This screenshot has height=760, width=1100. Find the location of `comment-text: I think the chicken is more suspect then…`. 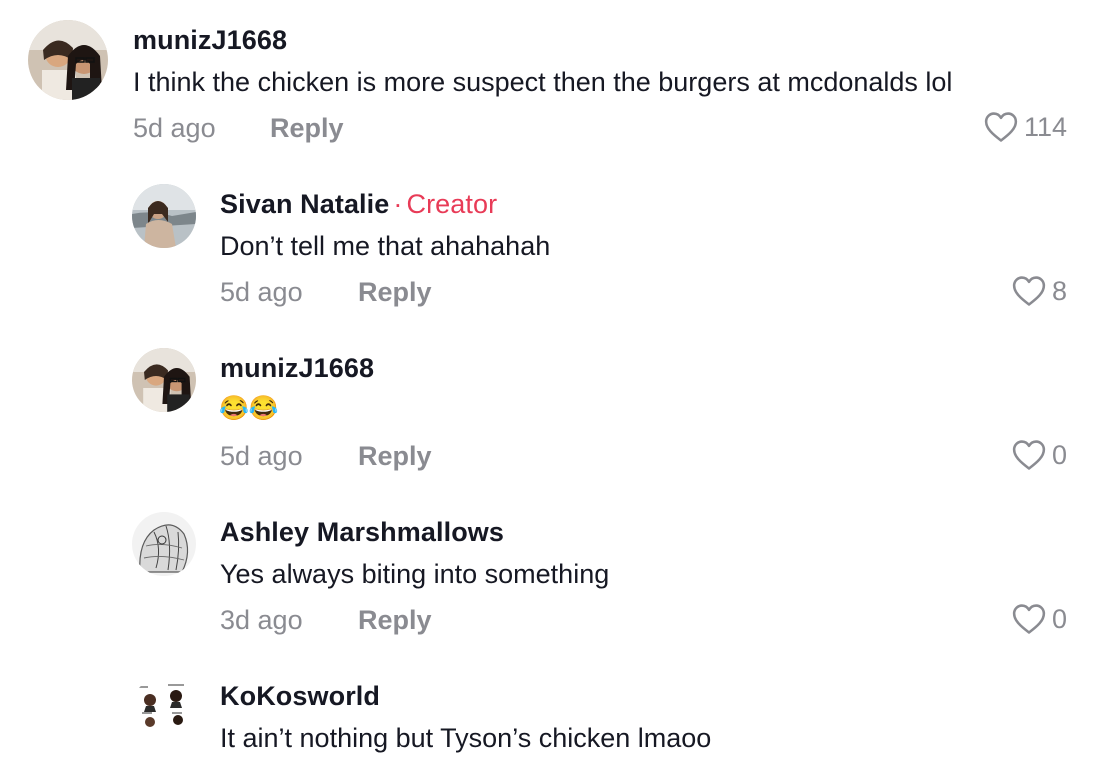

comment-text: I think the chicken is more suspect then… is located at coordinates (543, 82).